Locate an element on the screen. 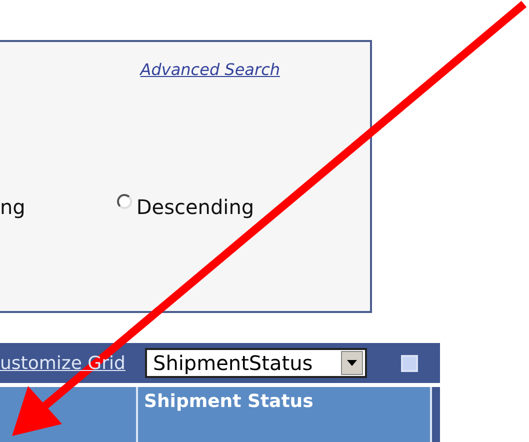 The image size is (529, 442). radio-label: Descending is located at coordinates (195, 207).